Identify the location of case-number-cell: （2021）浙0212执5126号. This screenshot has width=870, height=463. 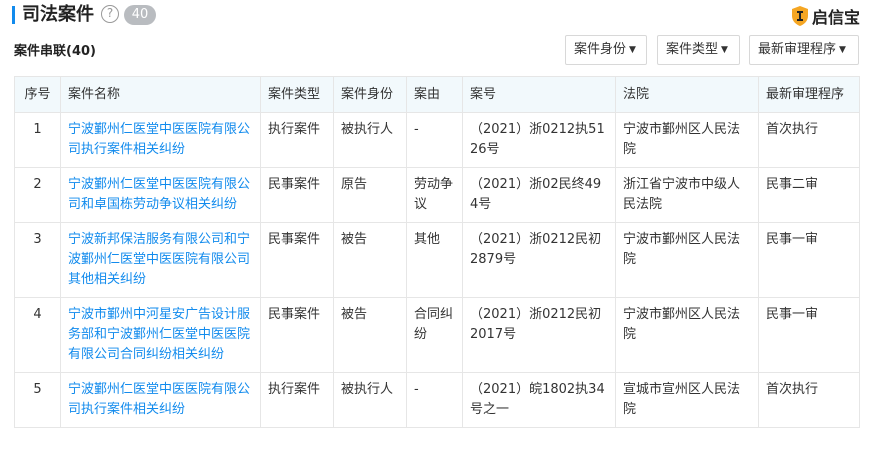
(539, 140).